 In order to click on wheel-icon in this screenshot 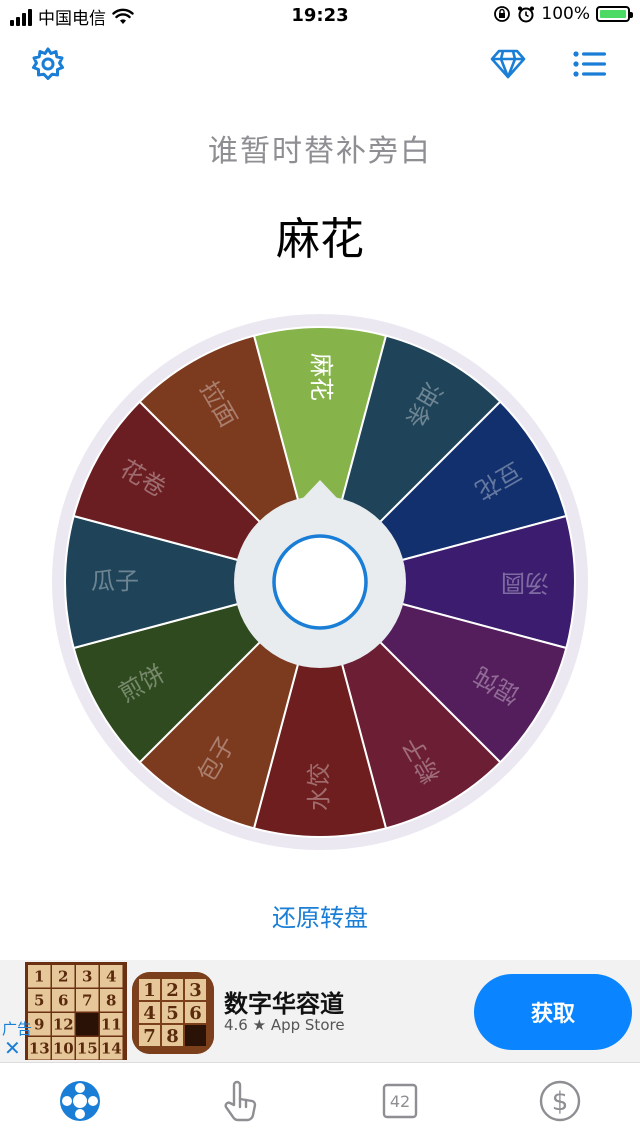, I will do `click(80, 1101)`.